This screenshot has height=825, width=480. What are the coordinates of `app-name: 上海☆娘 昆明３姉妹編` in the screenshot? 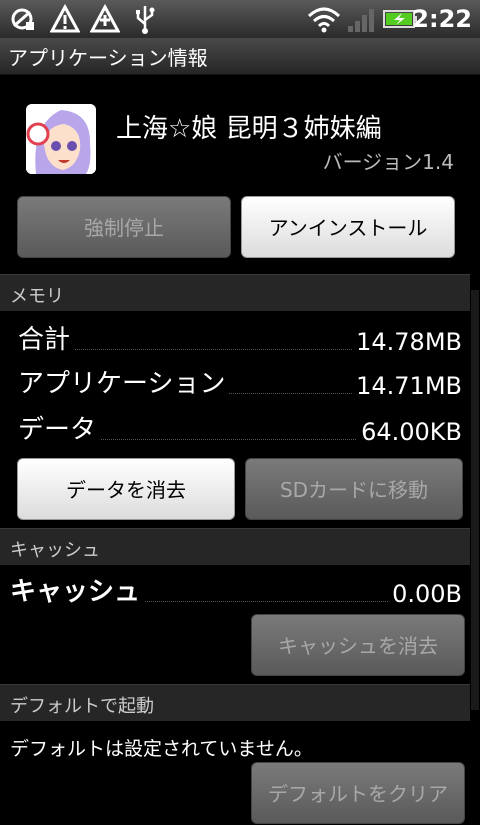 It's located at (249, 129).